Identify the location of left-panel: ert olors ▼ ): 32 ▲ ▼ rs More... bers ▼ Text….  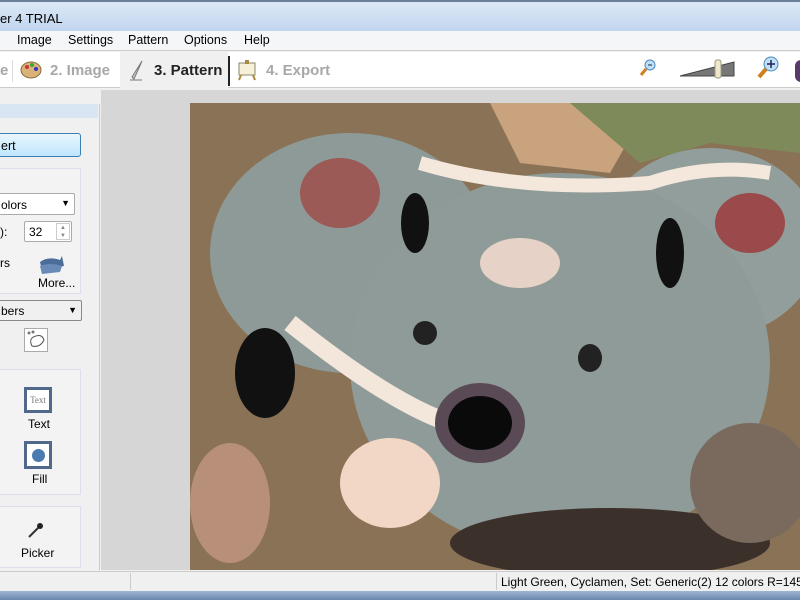
(50, 337).